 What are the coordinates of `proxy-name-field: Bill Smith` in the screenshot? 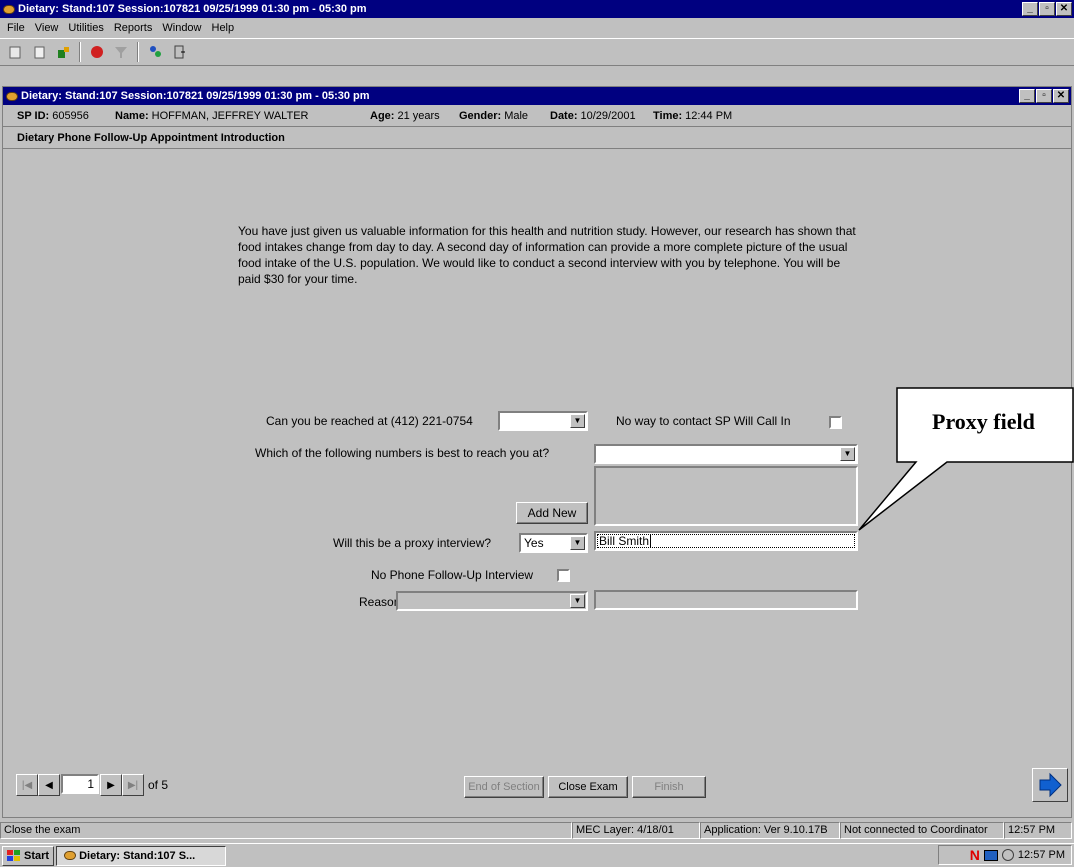 It's located at (726, 541).